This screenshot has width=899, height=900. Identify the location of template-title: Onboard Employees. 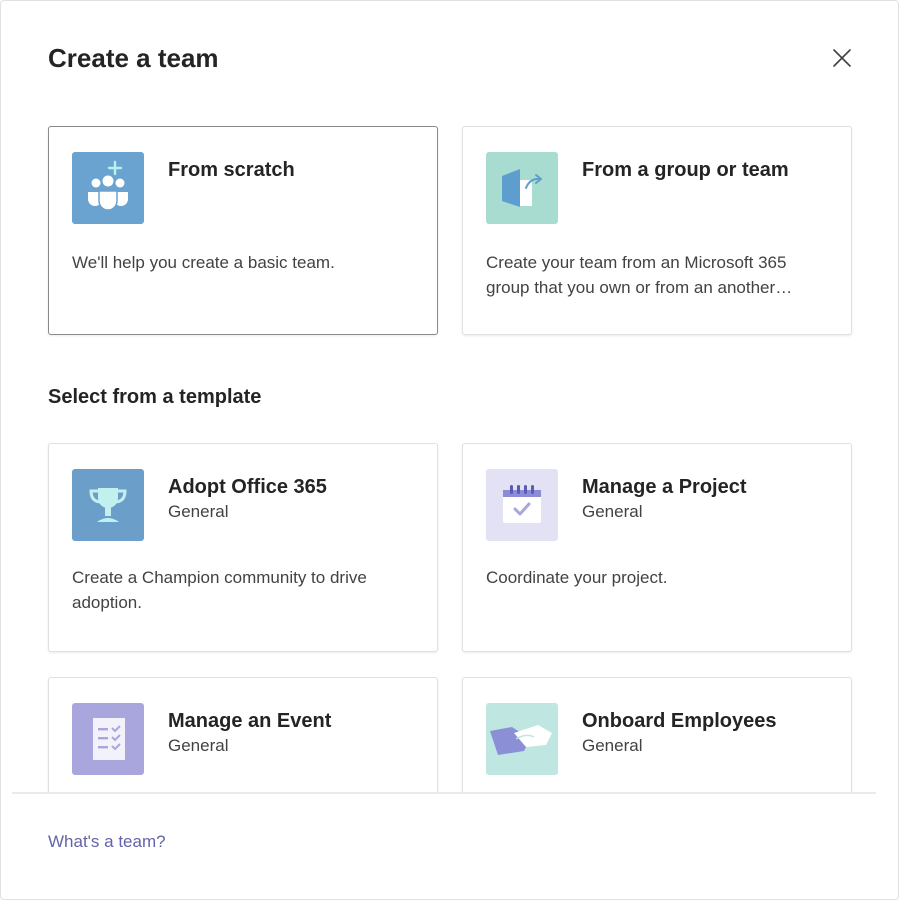
(679, 721).